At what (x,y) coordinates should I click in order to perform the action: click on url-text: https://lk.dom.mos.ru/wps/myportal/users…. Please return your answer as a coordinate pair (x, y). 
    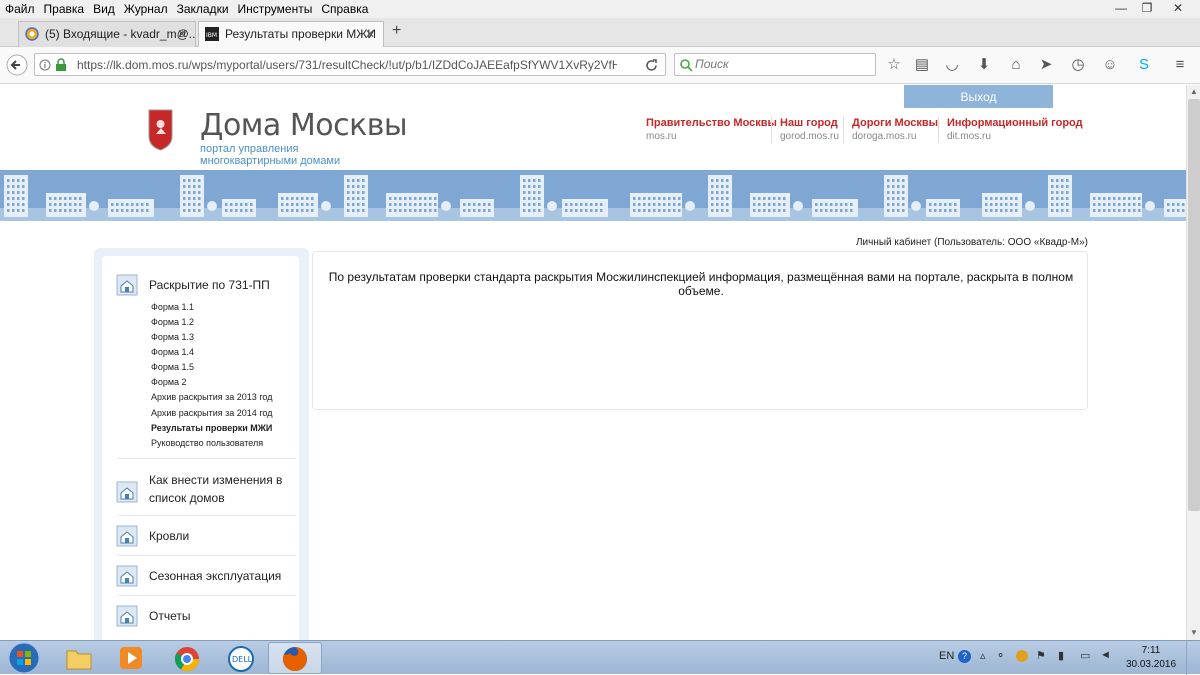
    Looking at the image, I should click on (347, 65).